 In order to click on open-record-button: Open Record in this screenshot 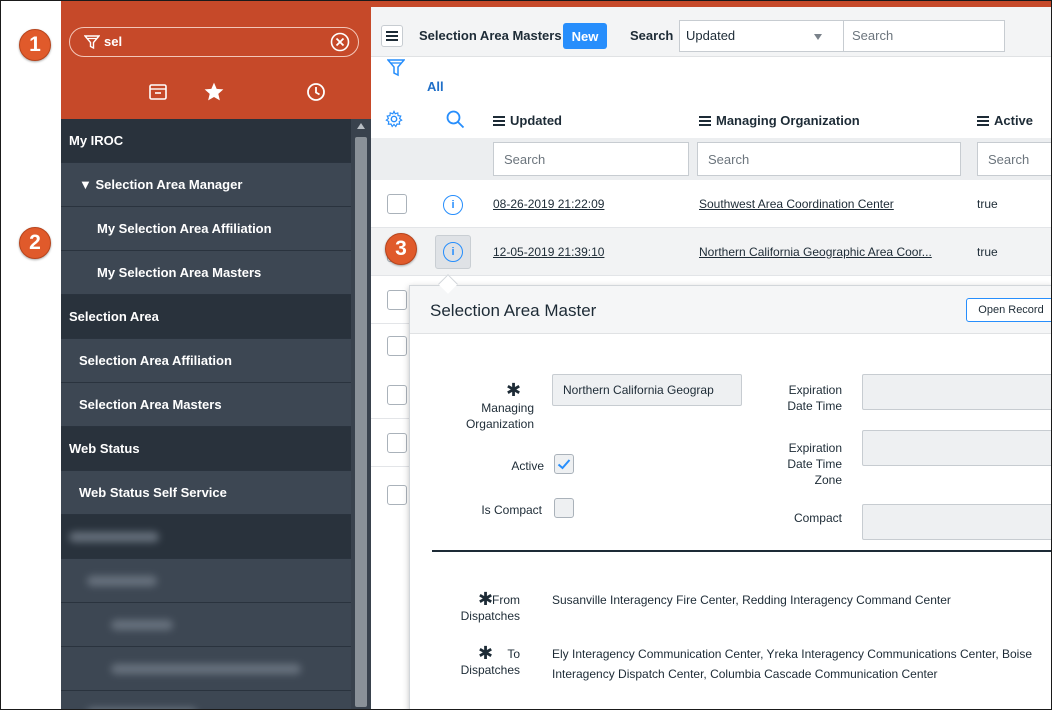, I will do `click(1008, 310)`.